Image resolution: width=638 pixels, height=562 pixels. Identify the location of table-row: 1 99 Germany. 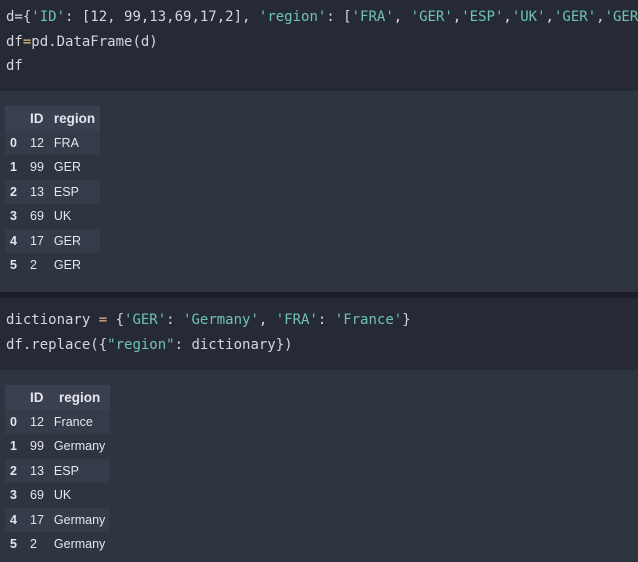
(58, 446).